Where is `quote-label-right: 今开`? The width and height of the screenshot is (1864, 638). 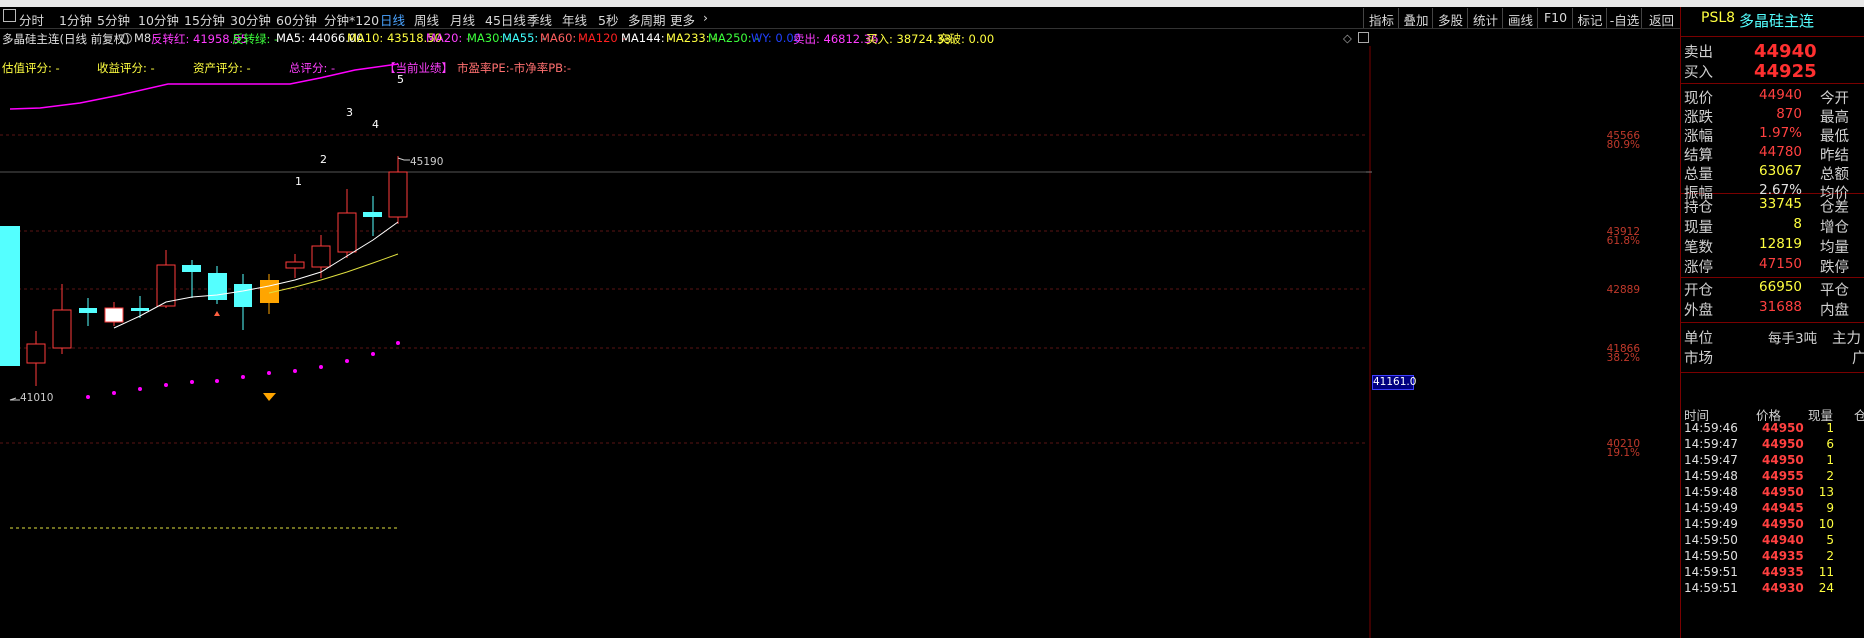 quote-label-right: 今开 is located at coordinates (1834, 99).